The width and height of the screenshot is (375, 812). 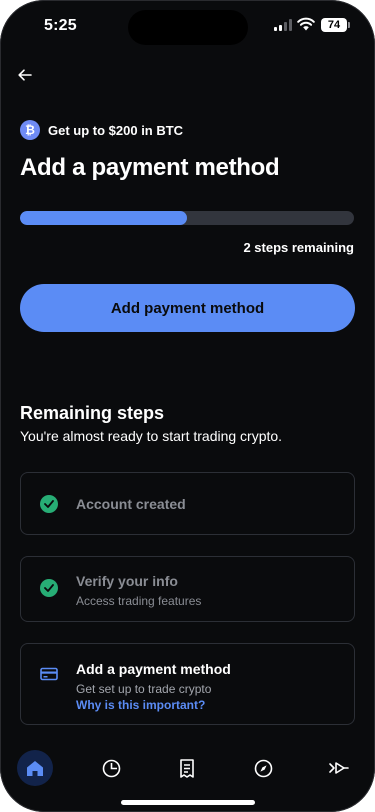 I want to click on home-indicator, so click(x=188, y=802).